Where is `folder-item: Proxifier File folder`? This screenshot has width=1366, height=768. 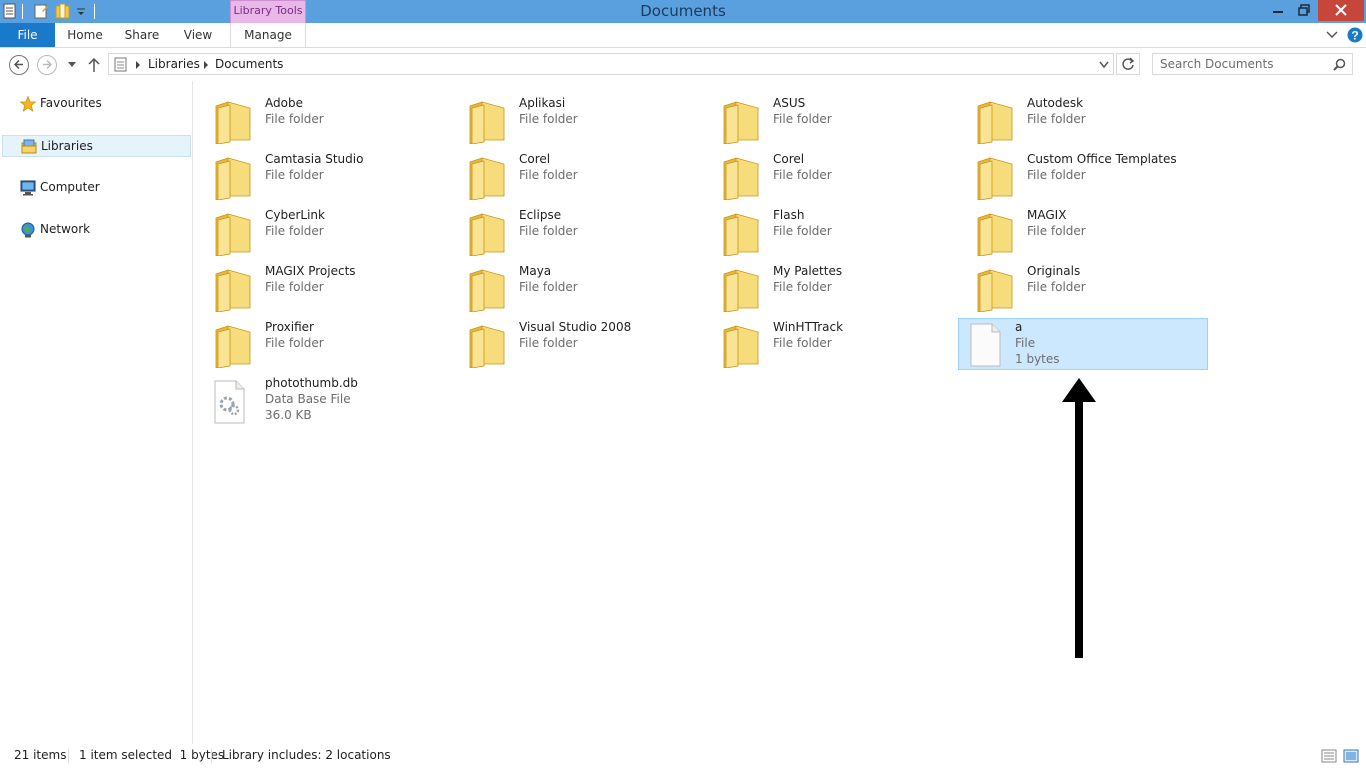
folder-item: Proxifier File folder is located at coordinates (319, 346).